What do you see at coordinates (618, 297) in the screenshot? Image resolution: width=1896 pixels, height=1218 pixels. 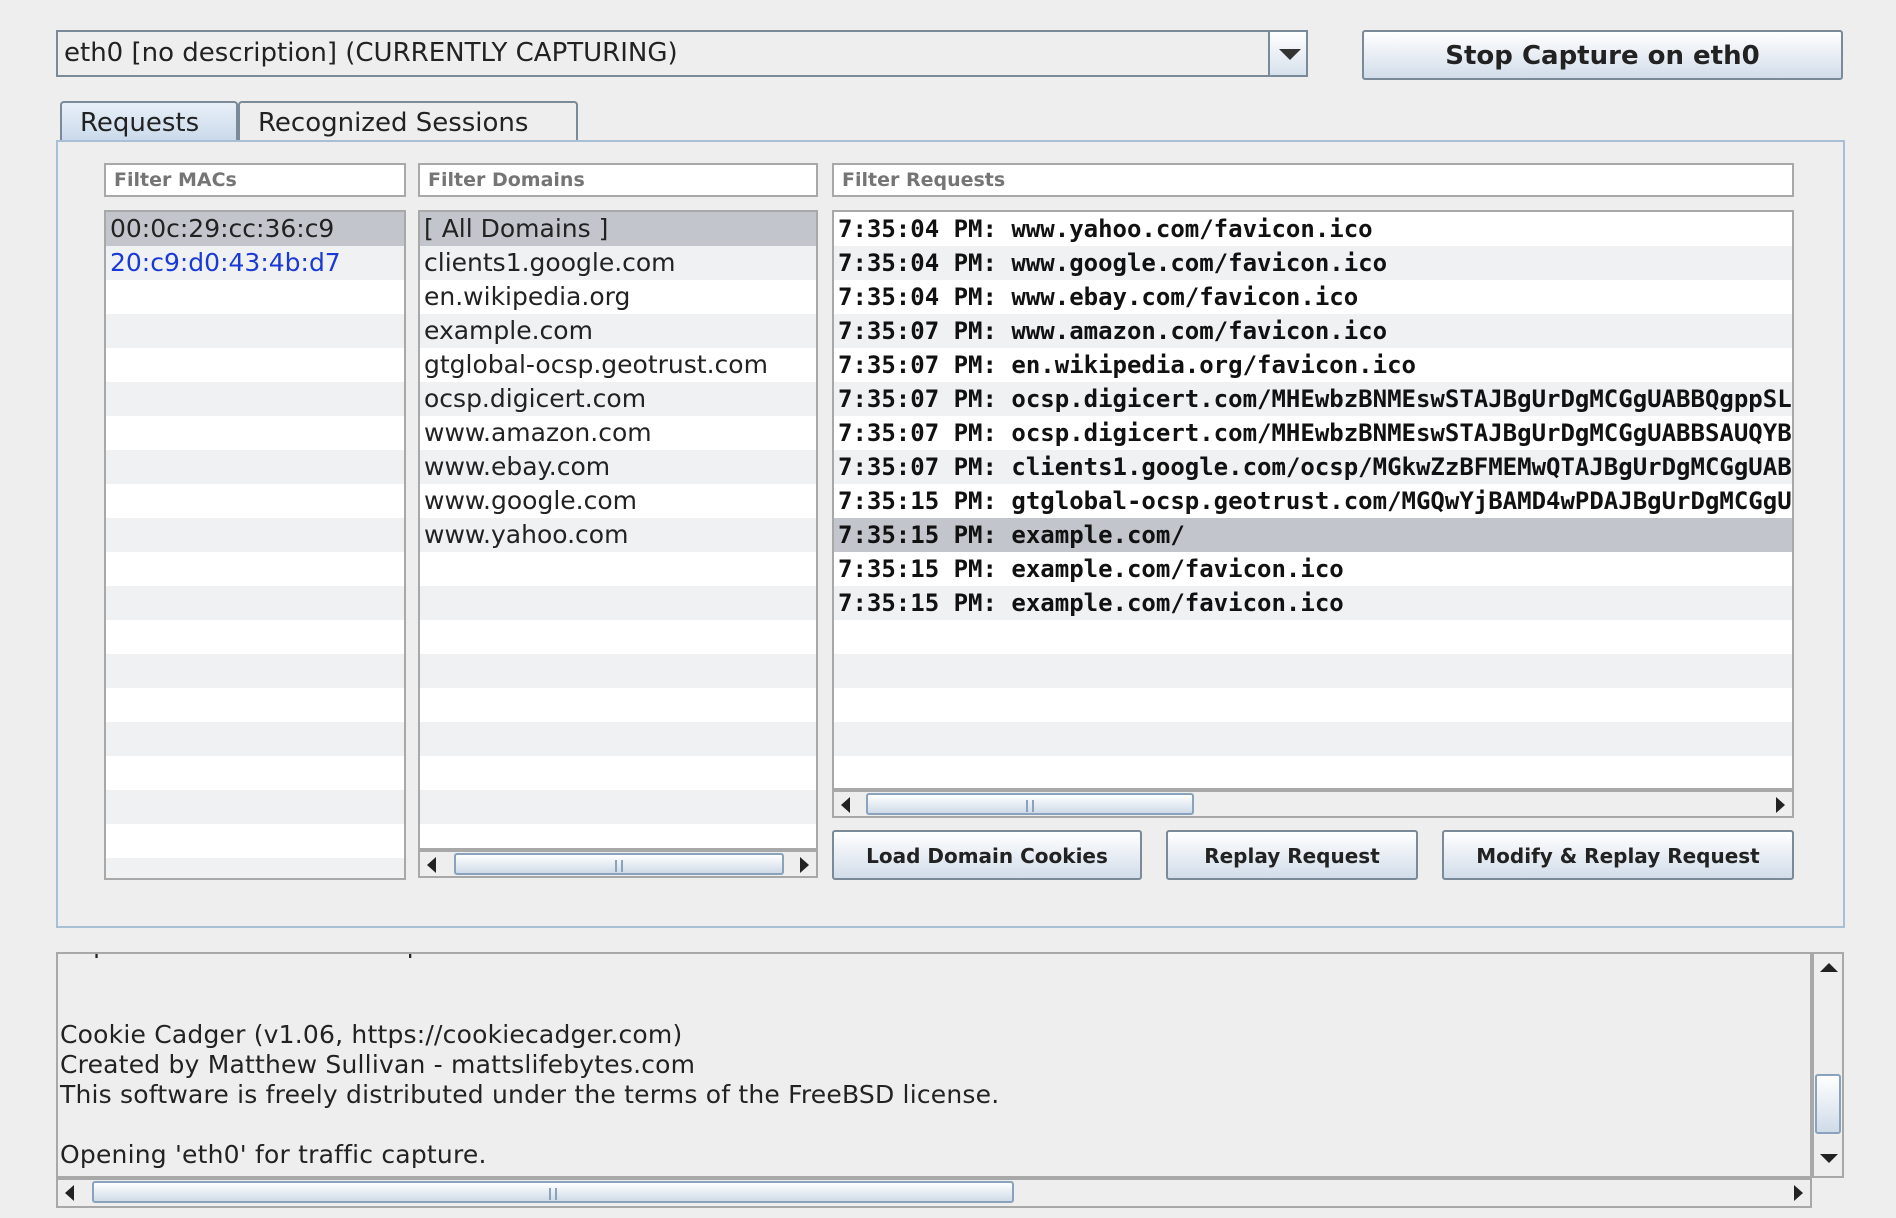 I see `domain-list-item: en.wikipedia.org` at bounding box center [618, 297].